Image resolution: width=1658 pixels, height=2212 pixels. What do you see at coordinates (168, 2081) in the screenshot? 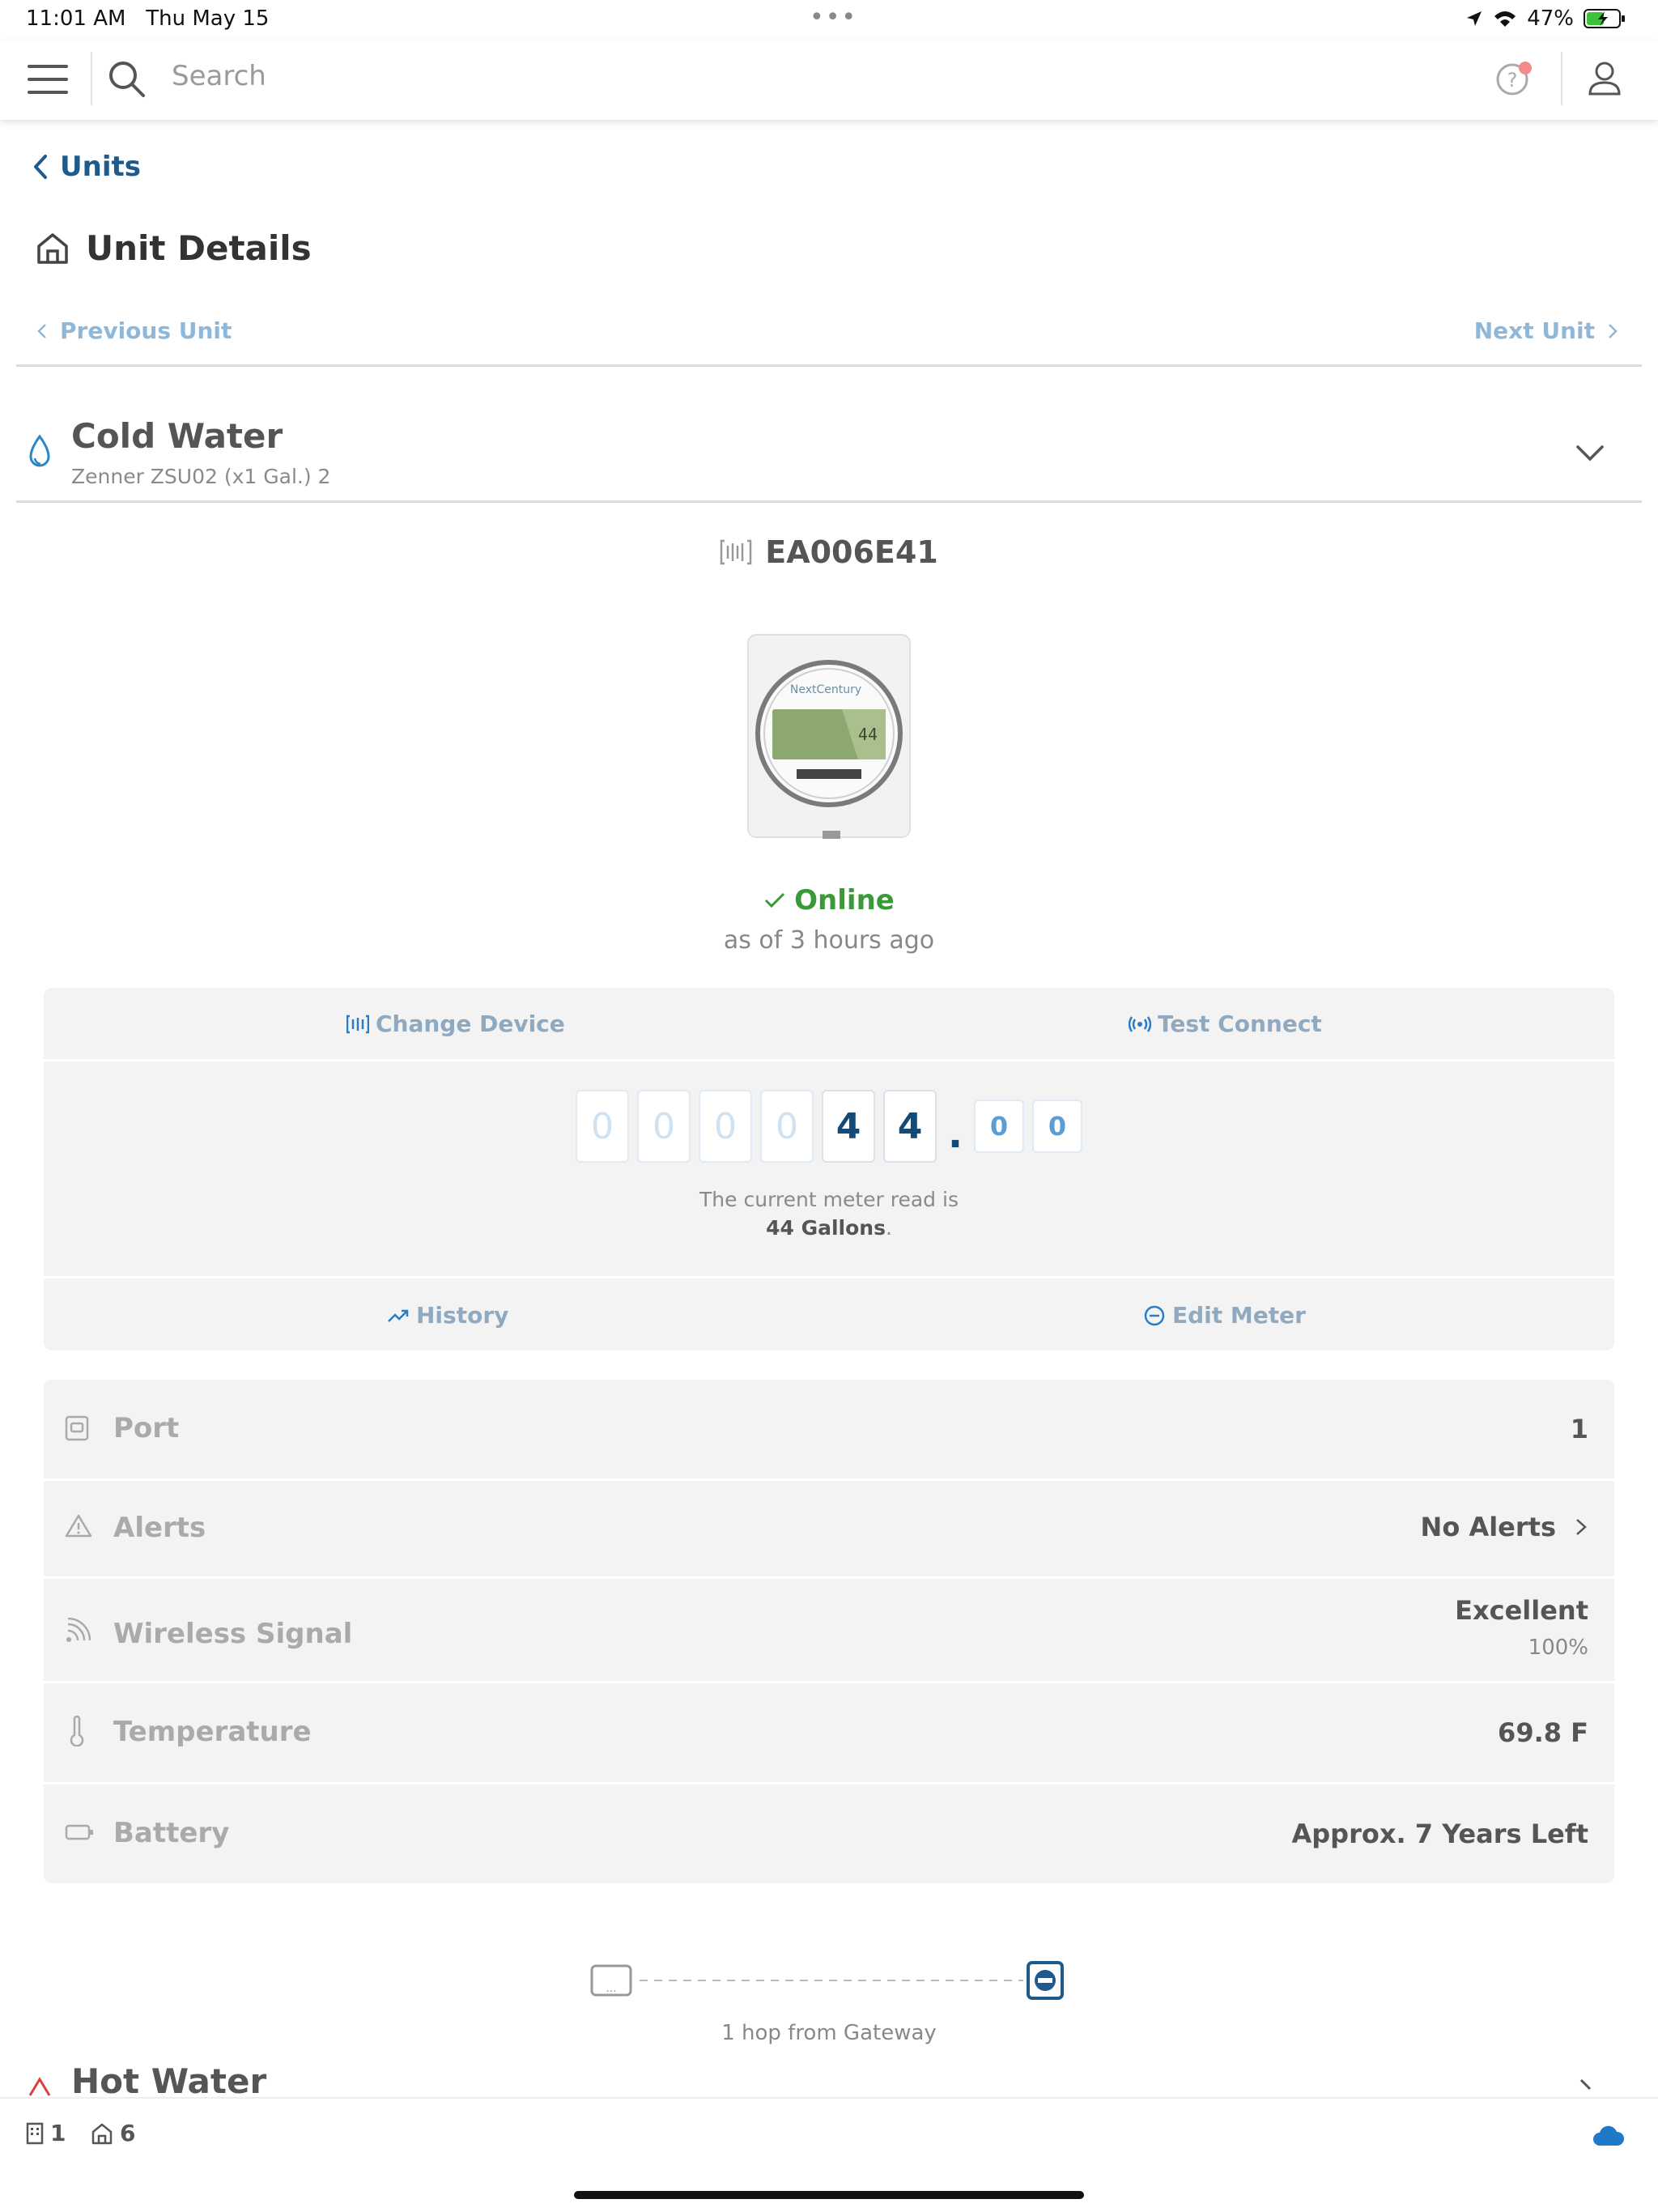
I see `section-title-hot-water: Hot Water` at bounding box center [168, 2081].